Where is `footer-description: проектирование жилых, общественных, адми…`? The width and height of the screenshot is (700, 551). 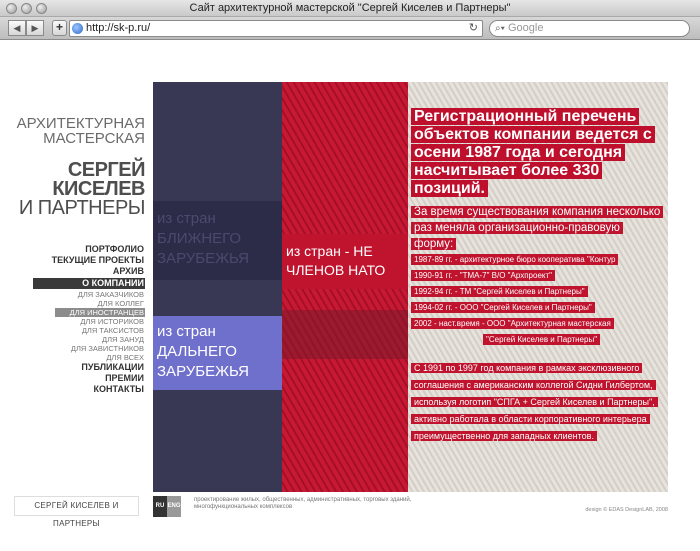
footer-description: проектирование жилых, общественных, адми… is located at coordinates (303, 503).